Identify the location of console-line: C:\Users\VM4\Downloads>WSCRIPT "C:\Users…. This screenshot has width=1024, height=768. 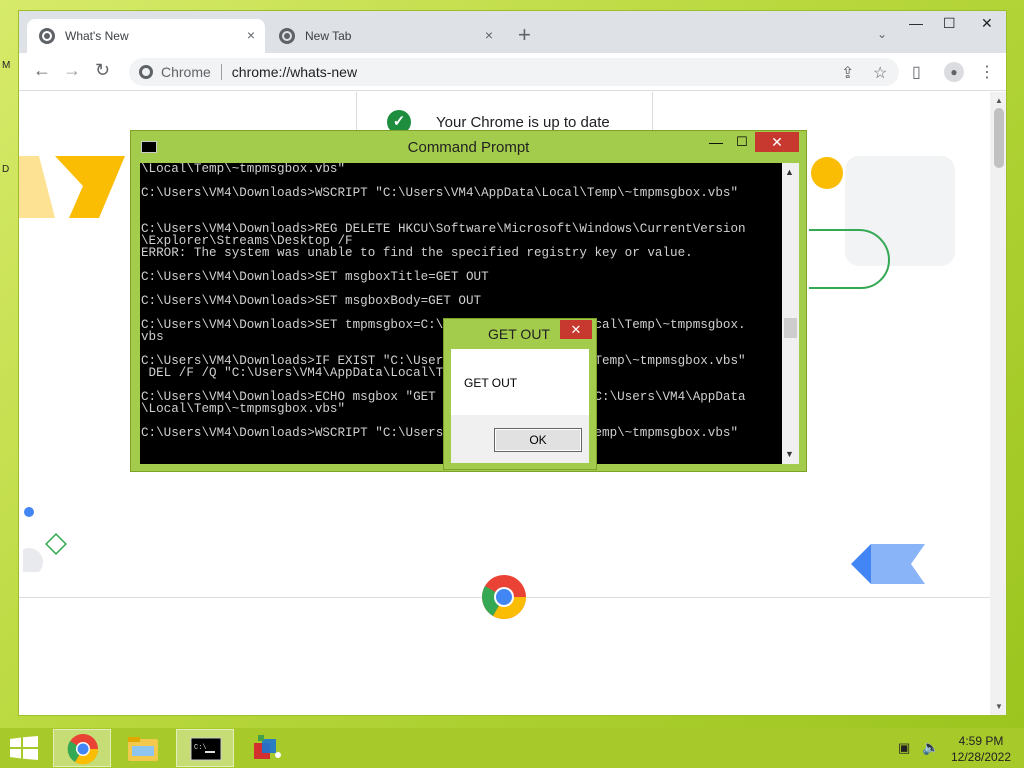
(440, 193).